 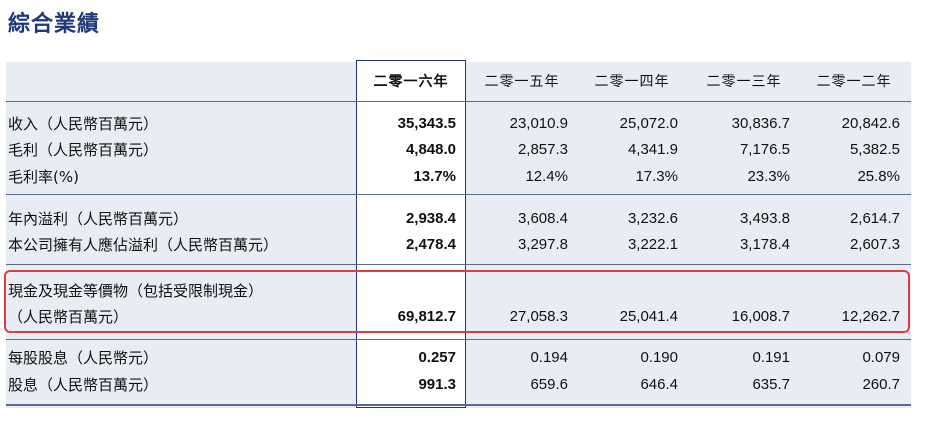 I want to click on separator-bottom, so click(x=458, y=405).